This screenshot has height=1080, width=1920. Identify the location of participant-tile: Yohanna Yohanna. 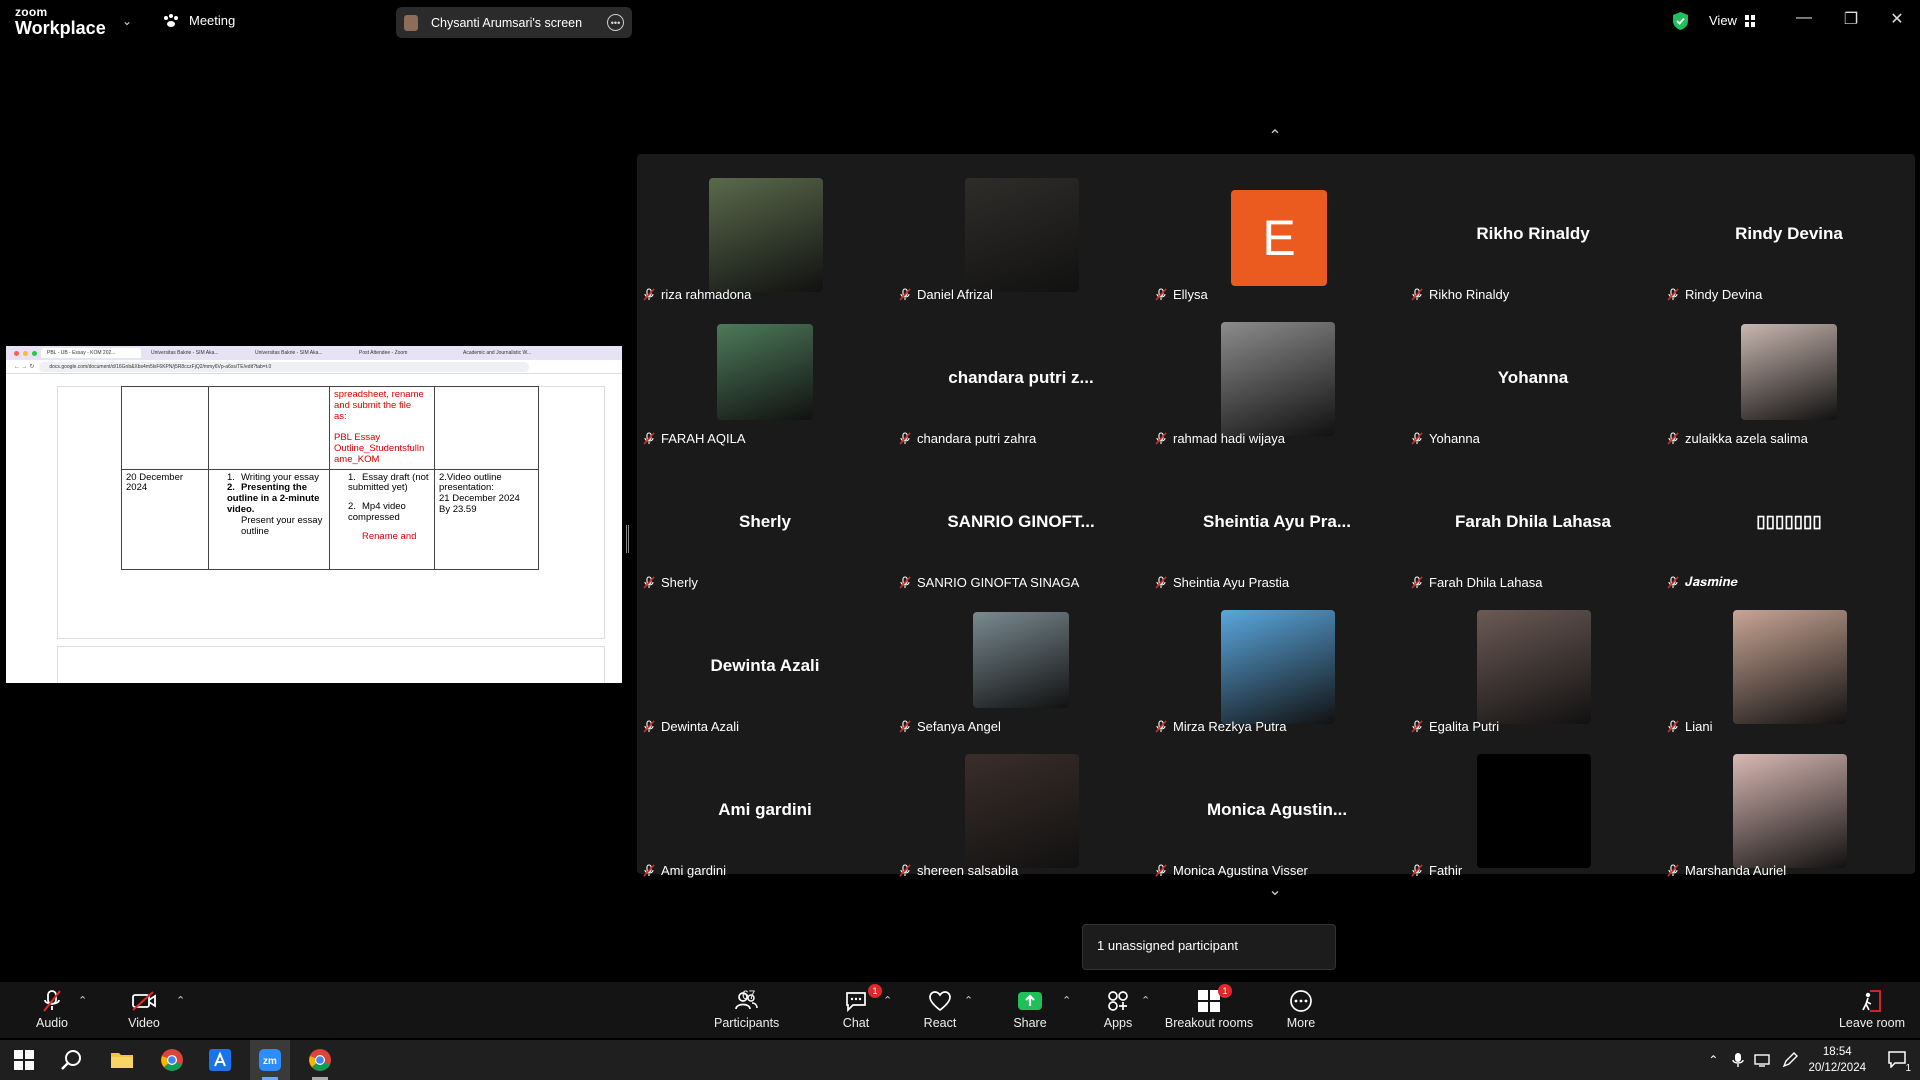
(1533, 382).